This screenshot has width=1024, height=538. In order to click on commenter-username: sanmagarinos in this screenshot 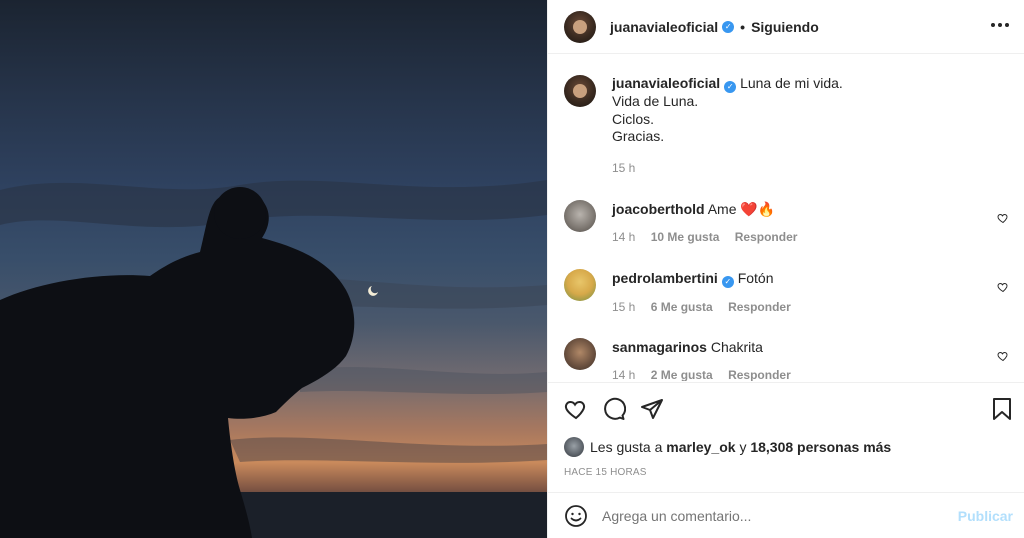, I will do `click(659, 347)`.